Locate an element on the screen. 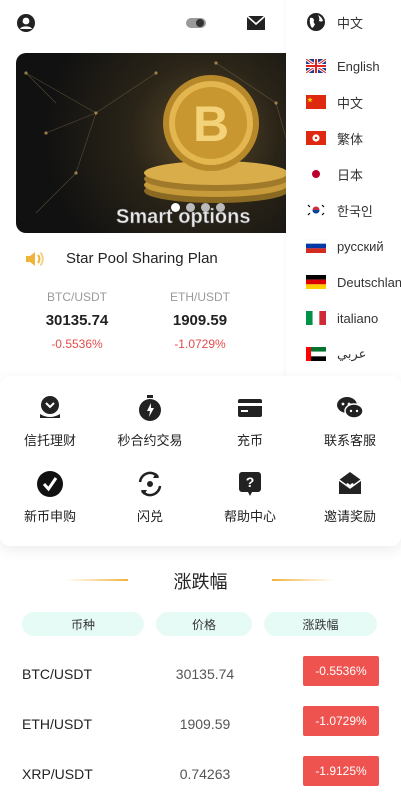 Image resolution: width=401 pixels, height=799 pixels. hong-kong-flag-icon is located at coordinates (316, 138).